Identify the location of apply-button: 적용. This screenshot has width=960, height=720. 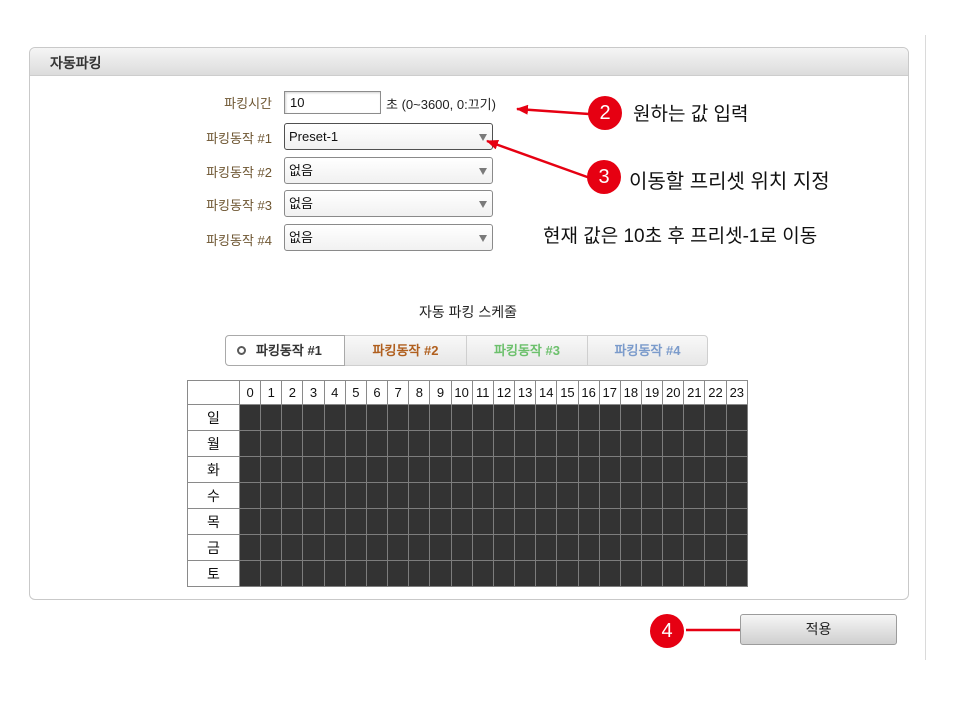
(818, 629).